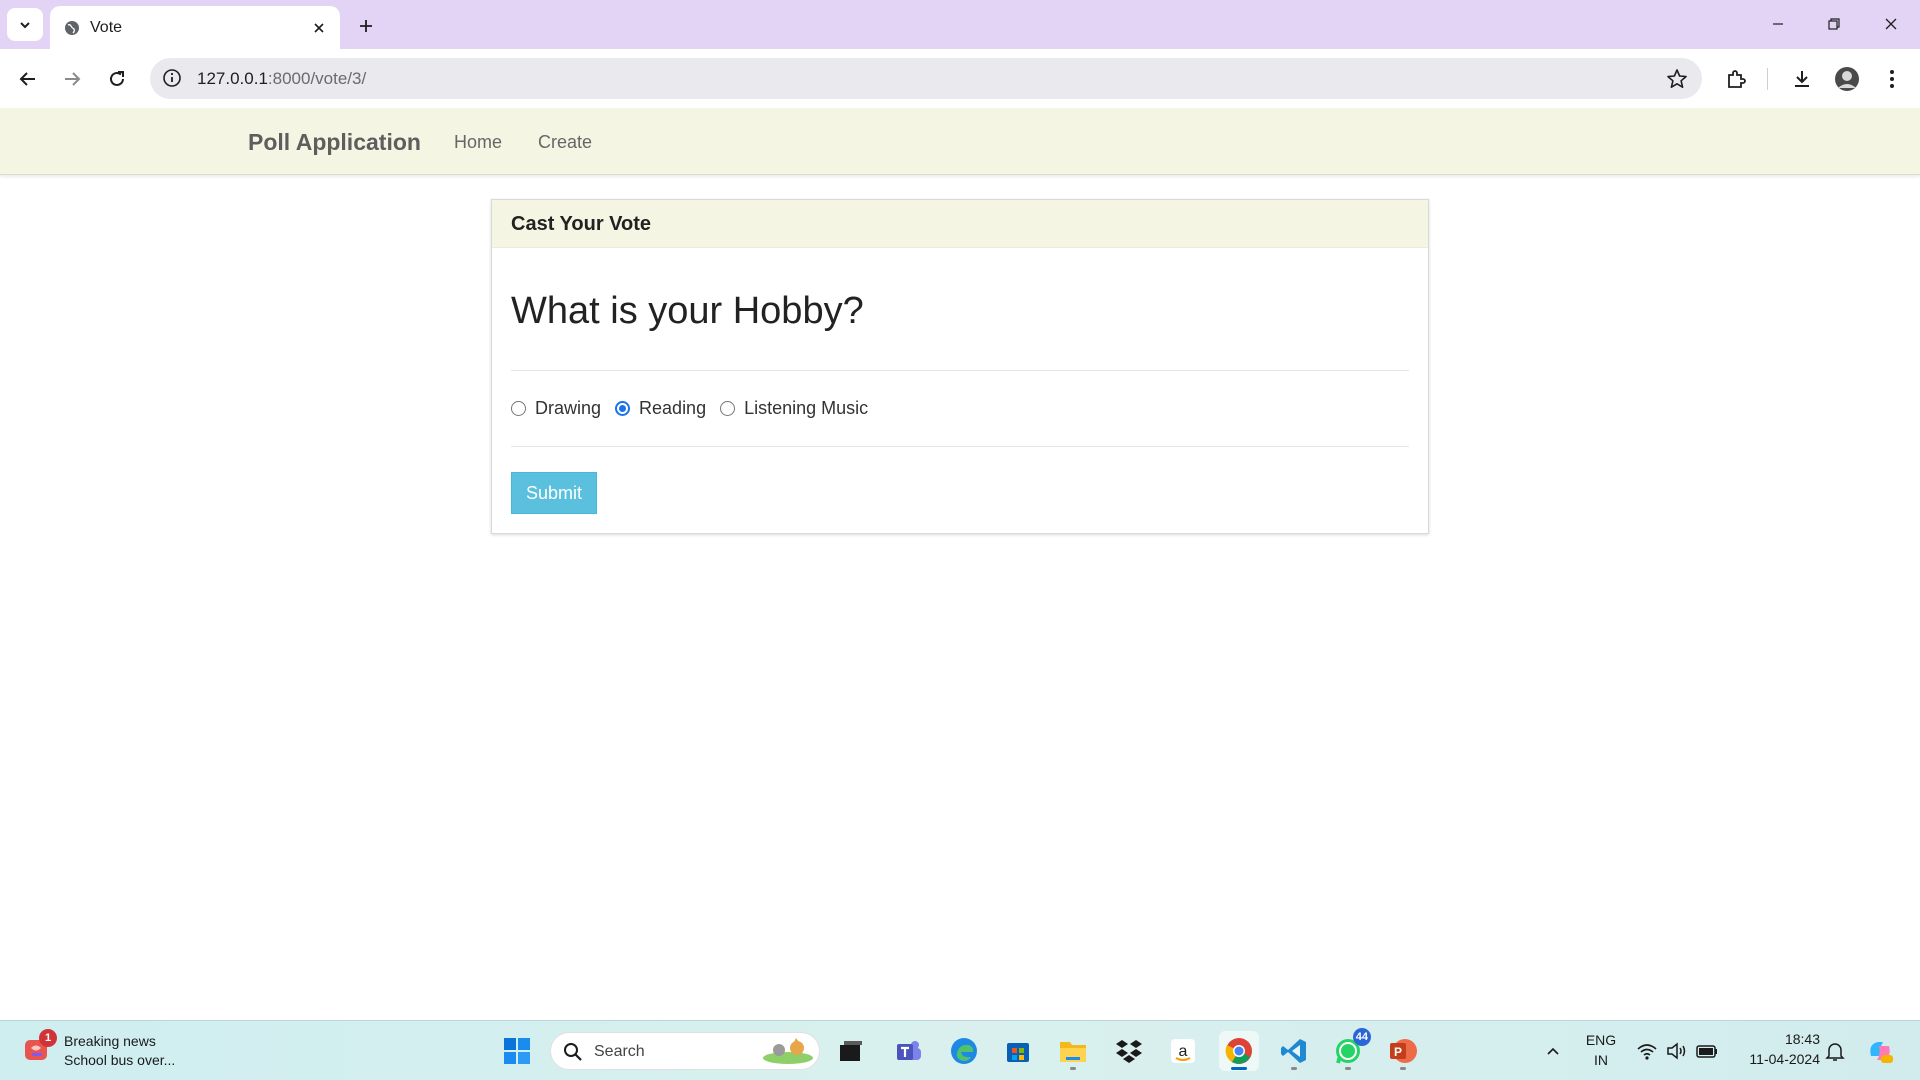 Image resolution: width=1920 pixels, height=1080 pixels. I want to click on close-window-button, so click(1891, 24).